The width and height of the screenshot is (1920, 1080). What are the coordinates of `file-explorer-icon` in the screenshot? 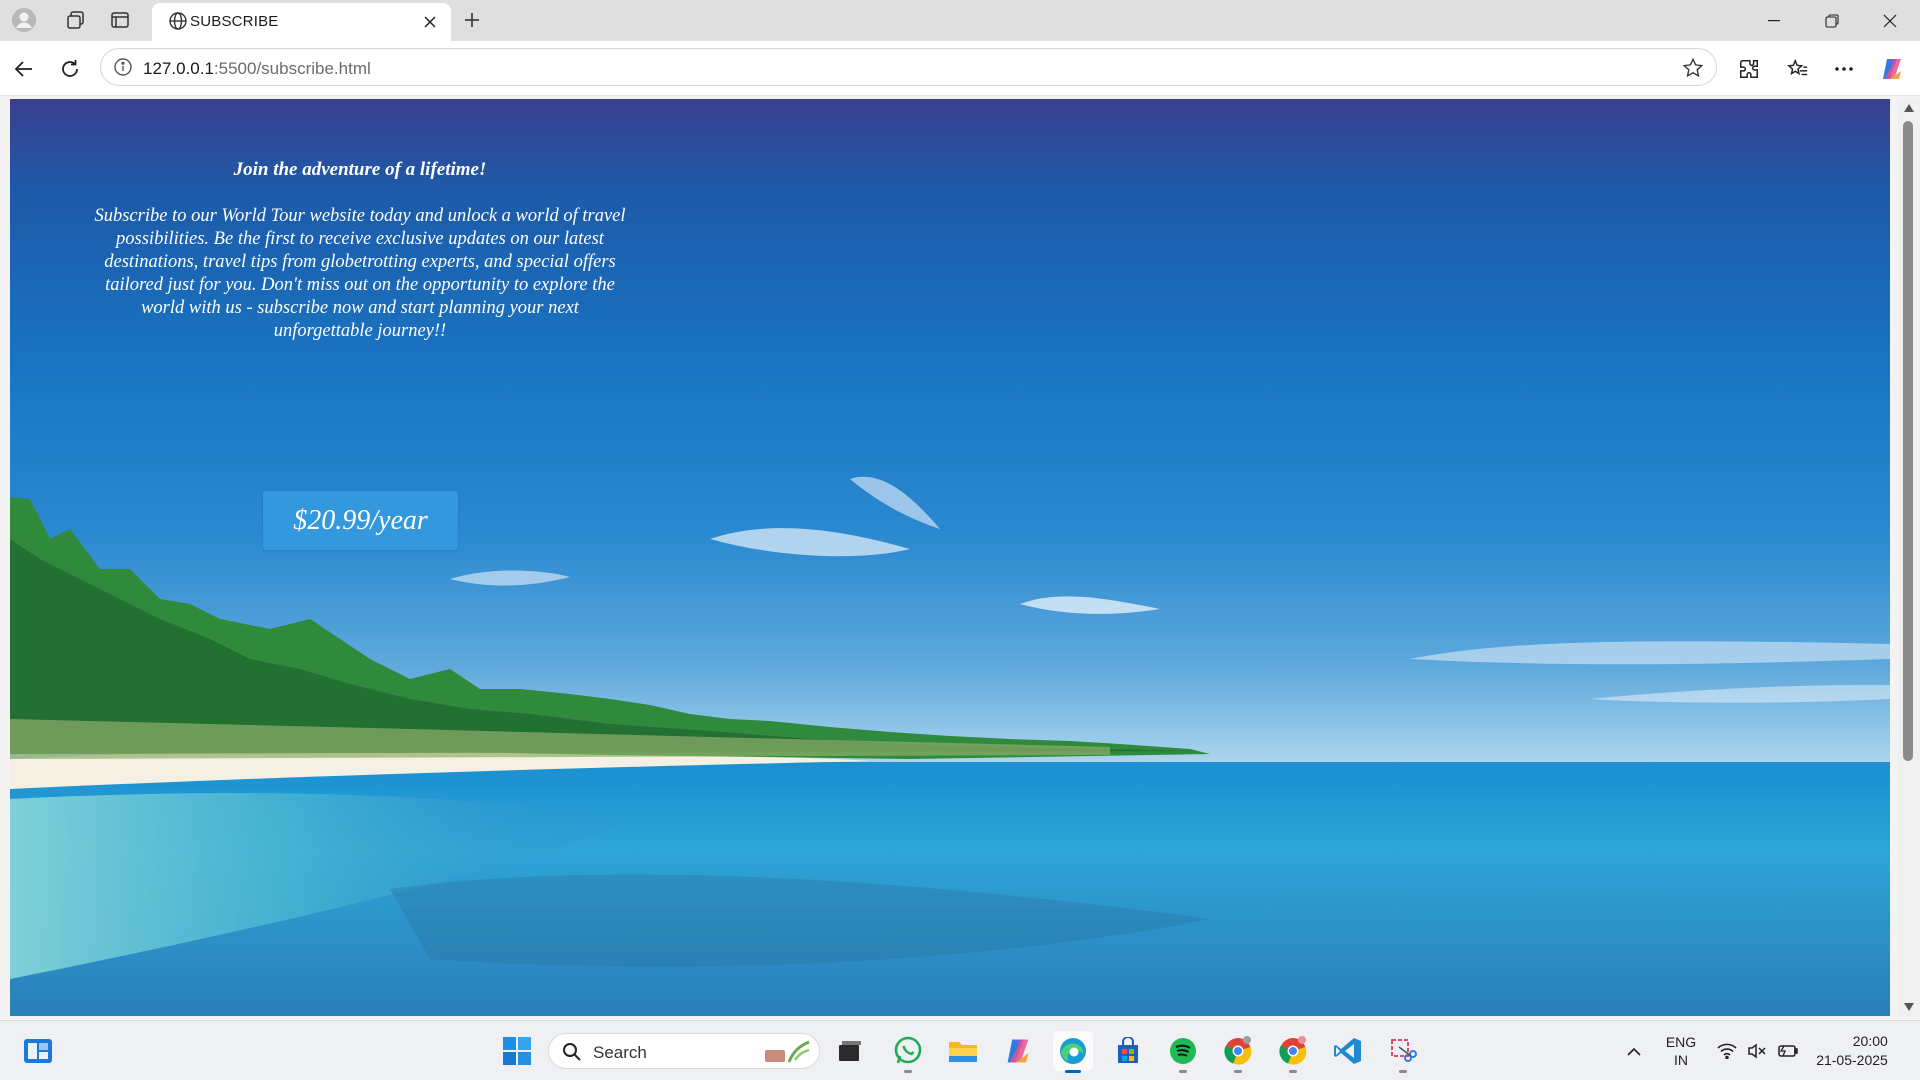 It's located at (963, 1051).